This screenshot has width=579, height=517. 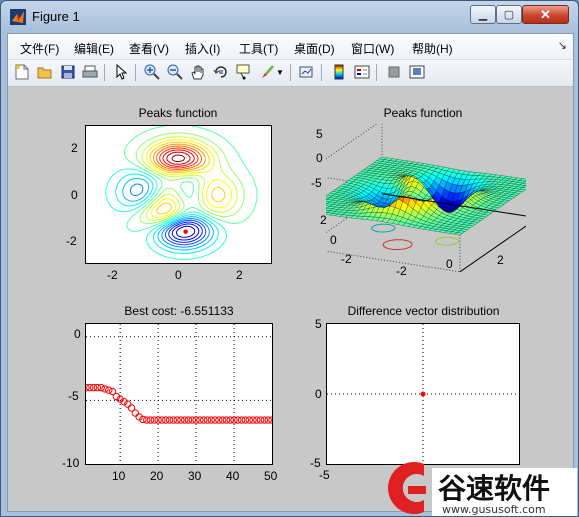 I want to click on svg-text: 谷速软件, so click(x=494, y=488).